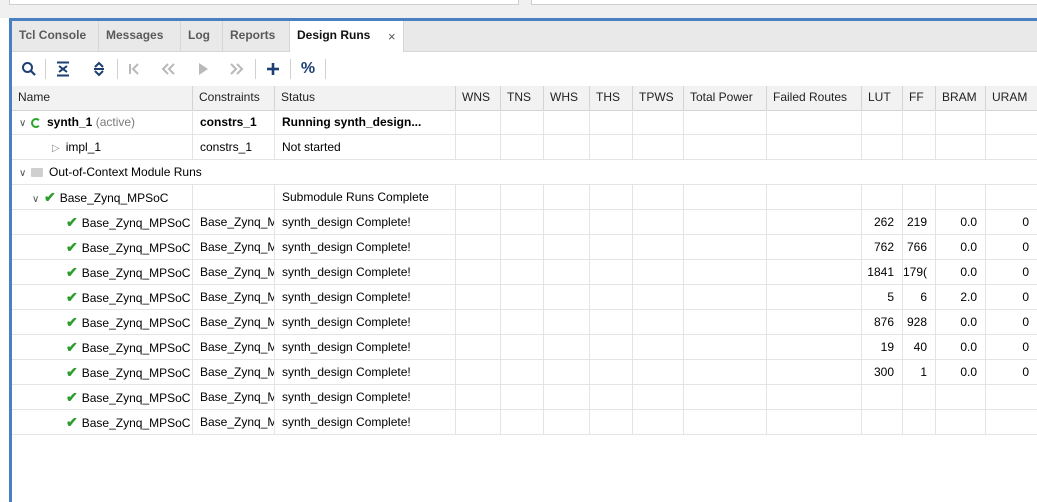 This screenshot has width=1037, height=502. I want to click on uram-cell, so click(1011, 122).